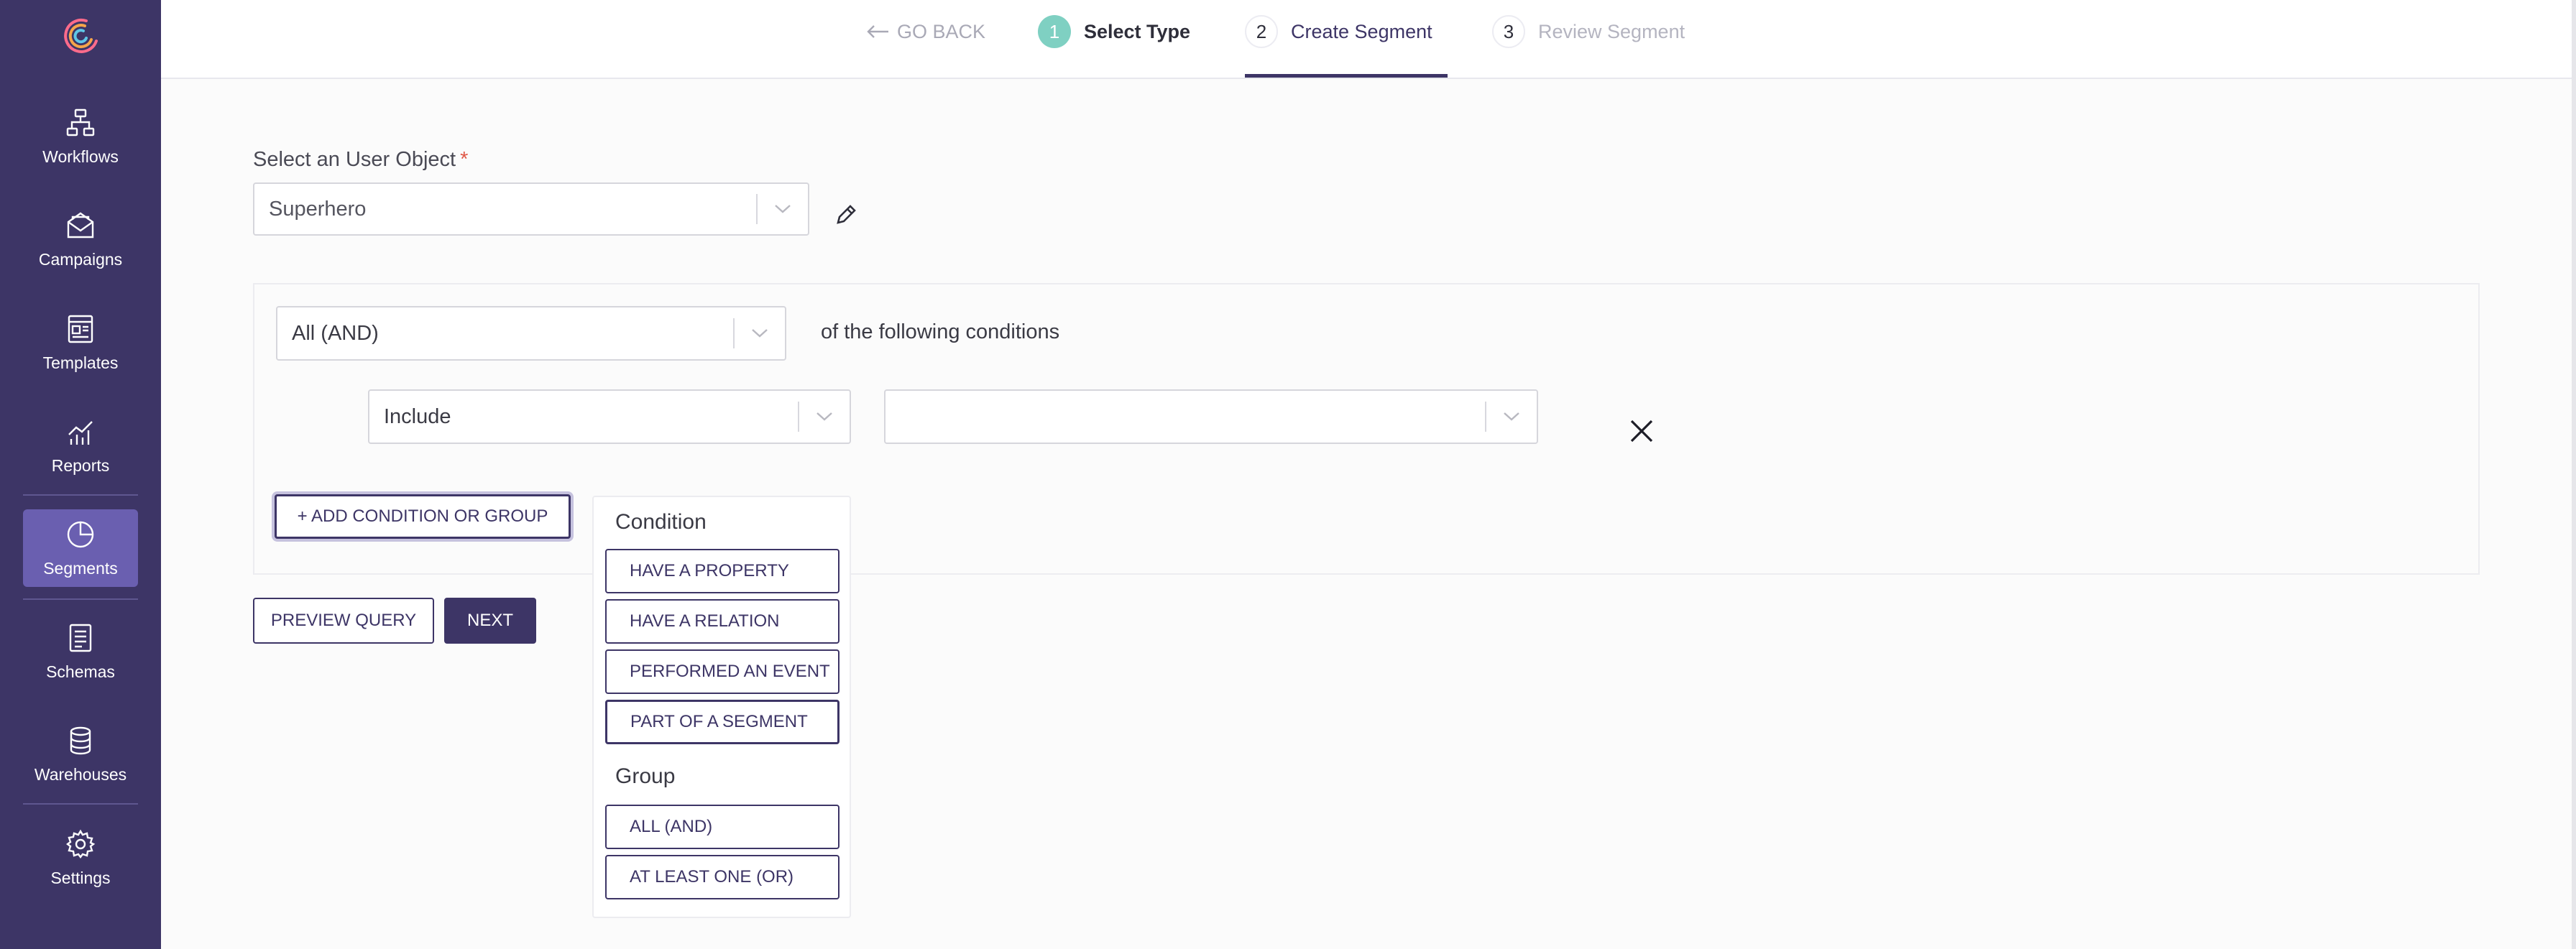 The image size is (2576, 949). What do you see at coordinates (722, 877) in the screenshot?
I see `menu-item-at-least-one-or: AT LEAST ONE (OR)` at bounding box center [722, 877].